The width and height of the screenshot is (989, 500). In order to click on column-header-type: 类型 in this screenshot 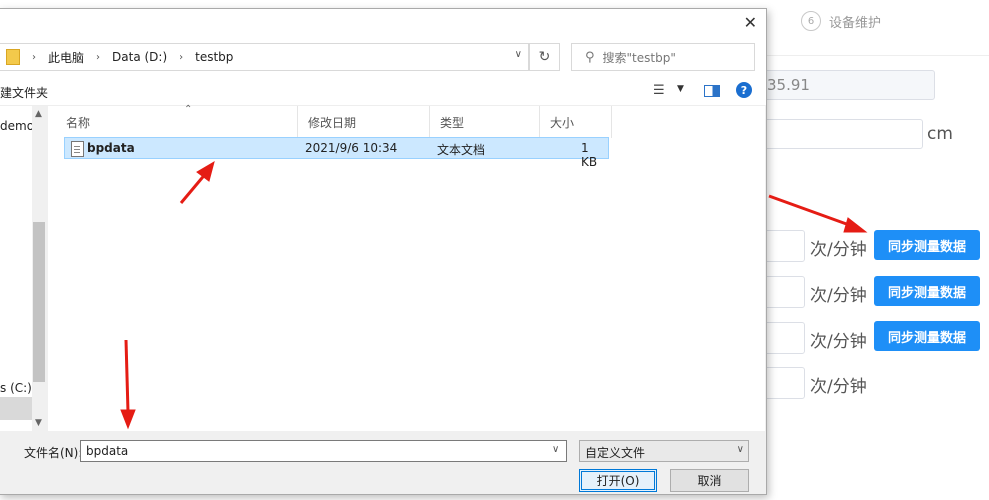, I will do `click(485, 122)`.